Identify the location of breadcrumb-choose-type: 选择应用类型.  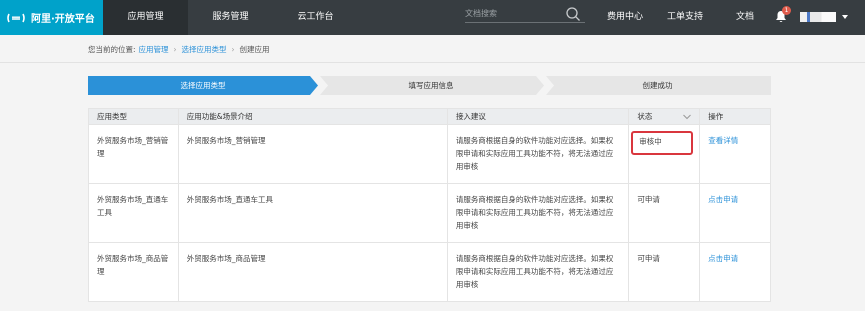
(204, 49).